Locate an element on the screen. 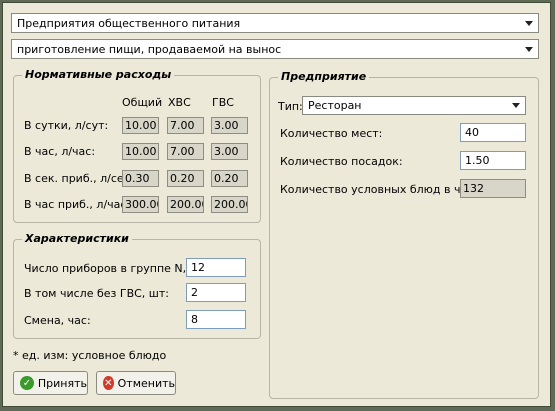  enterprise-type-combo: Ресторан is located at coordinates (414, 105).